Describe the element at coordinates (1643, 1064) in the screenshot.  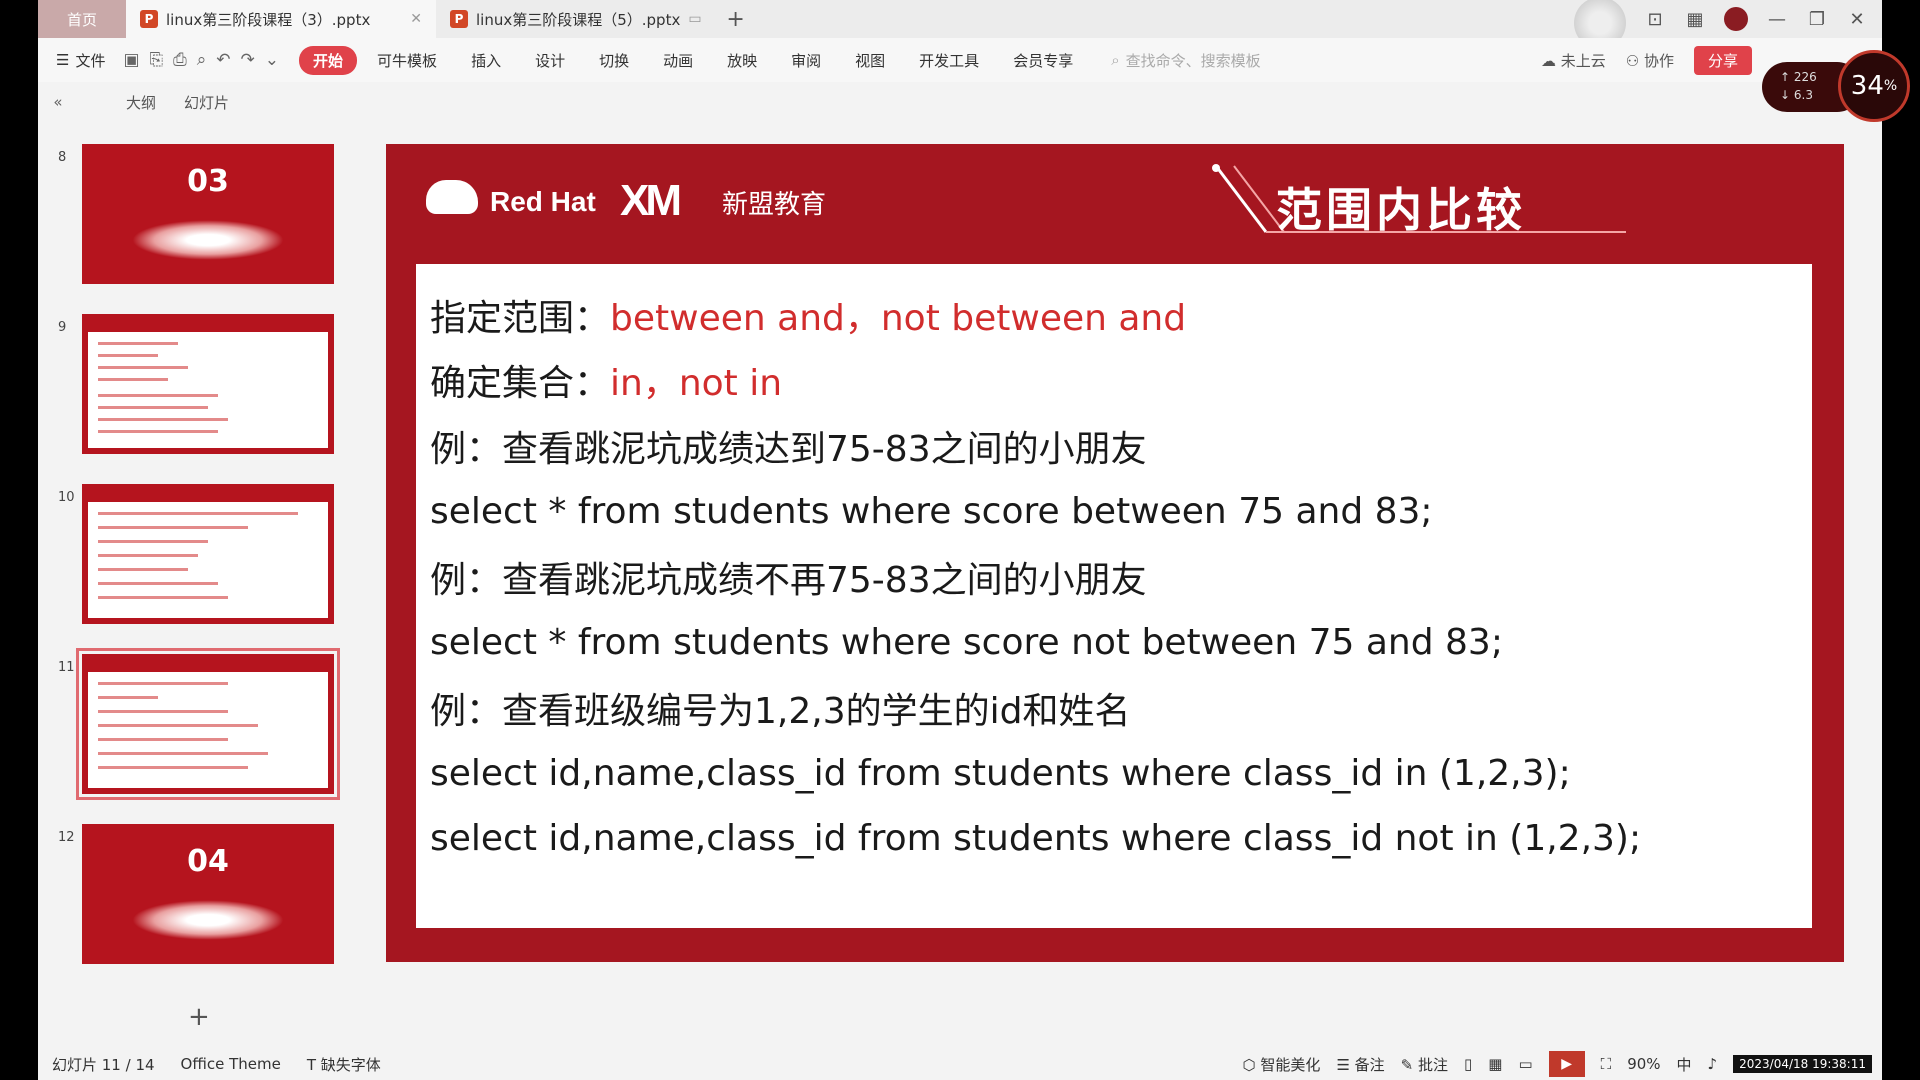
I see `zoom-level: 90%` at that location.